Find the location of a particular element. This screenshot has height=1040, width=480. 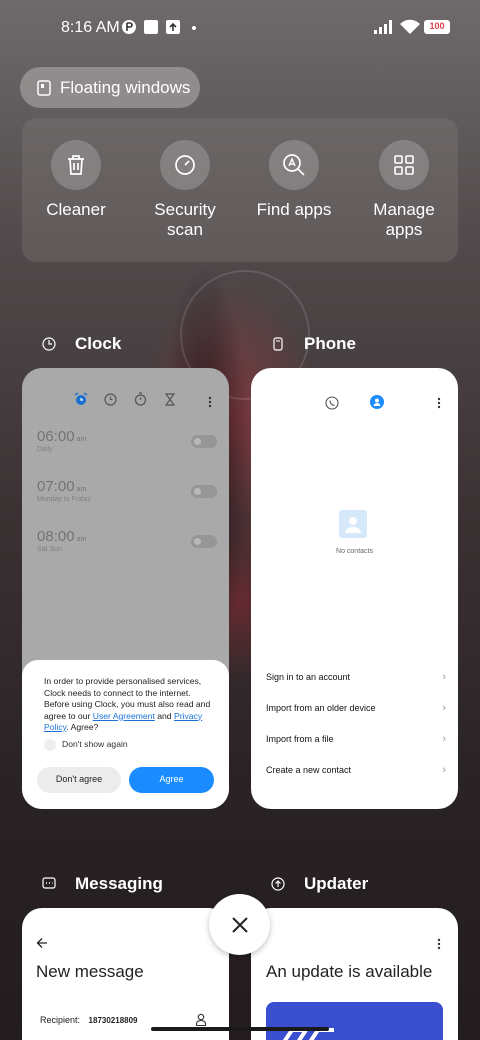

phone-app-icon is located at coordinates (278, 344).